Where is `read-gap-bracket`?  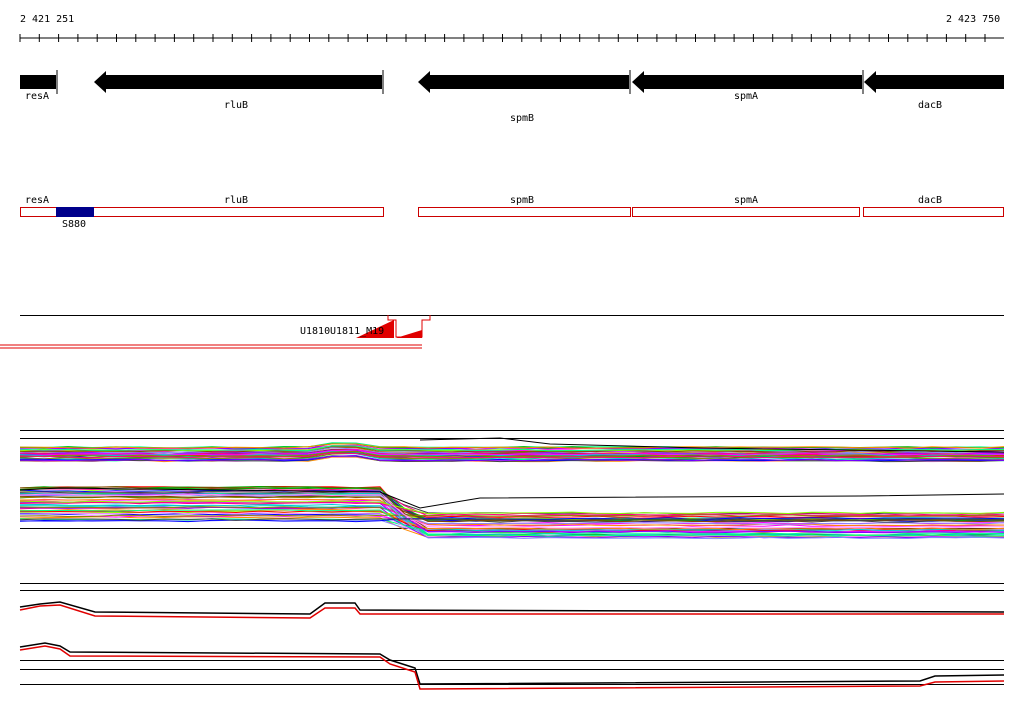 read-gap-bracket is located at coordinates (409, 326).